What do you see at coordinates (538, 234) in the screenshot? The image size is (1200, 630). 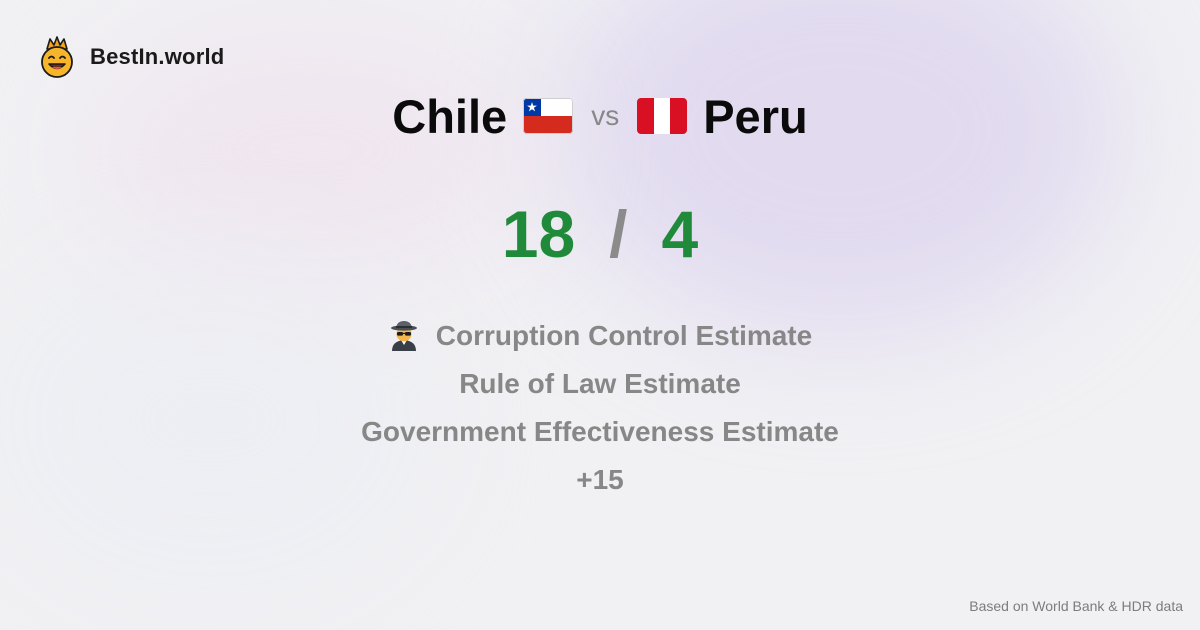 I see `left-score: 18` at bounding box center [538, 234].